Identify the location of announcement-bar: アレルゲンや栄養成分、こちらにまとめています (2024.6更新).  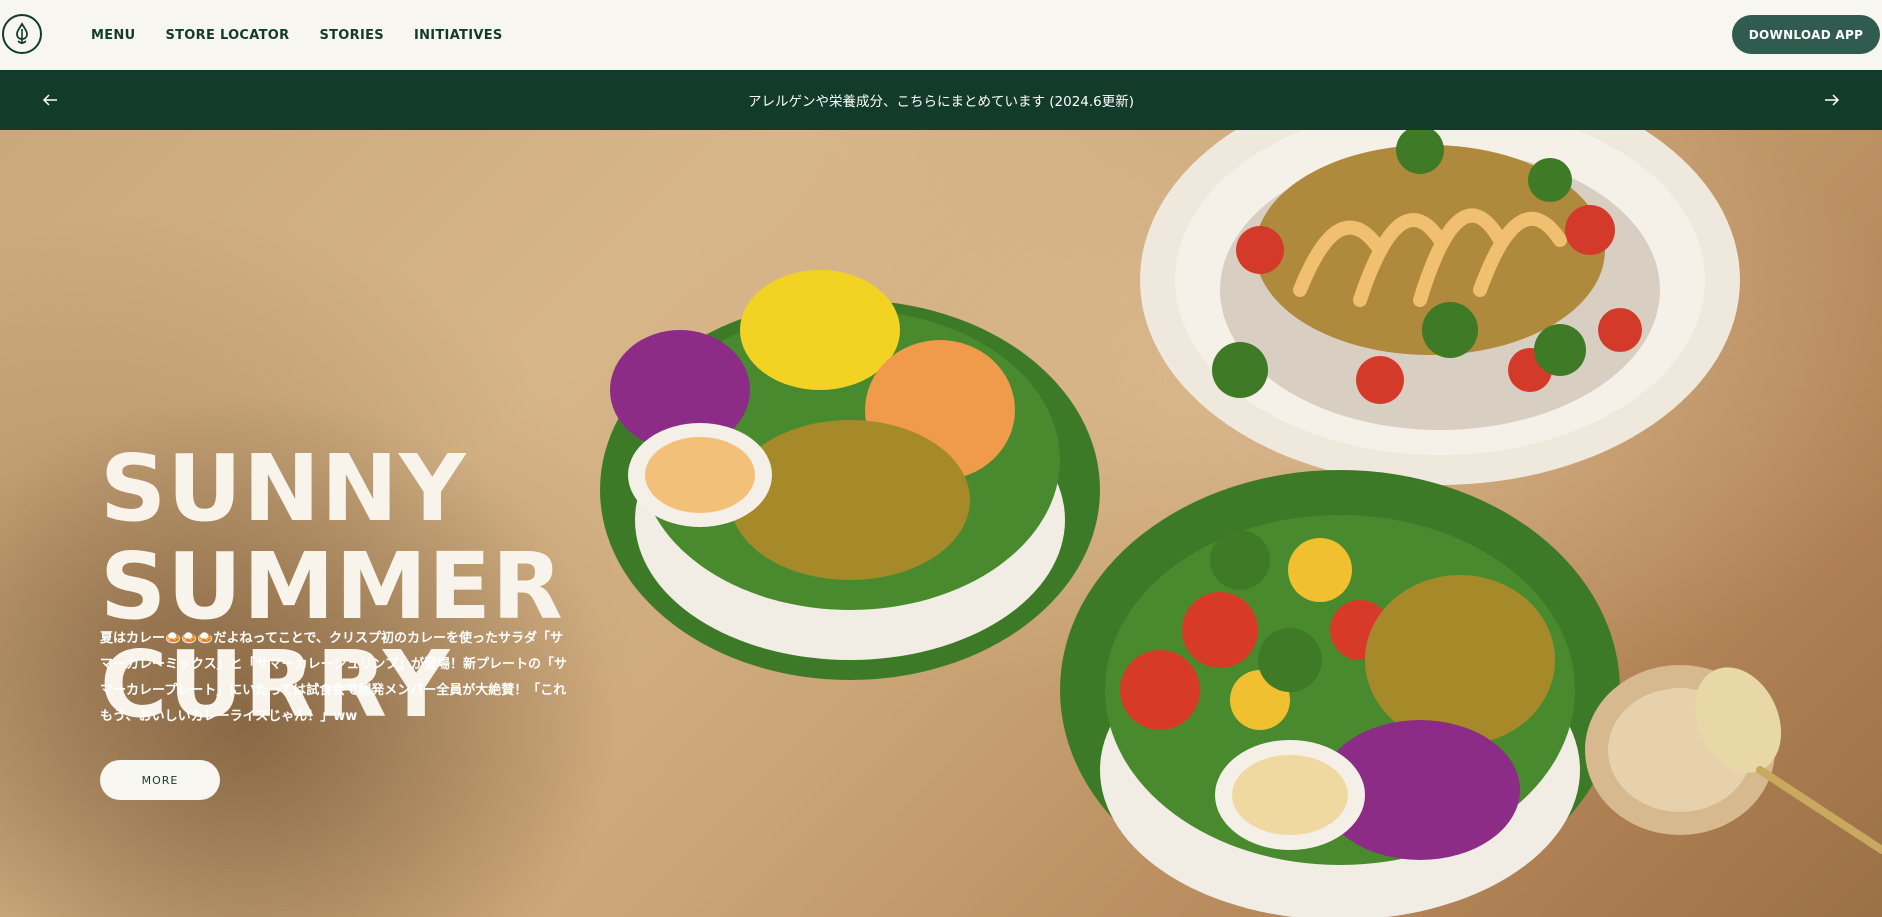
(941, 100).